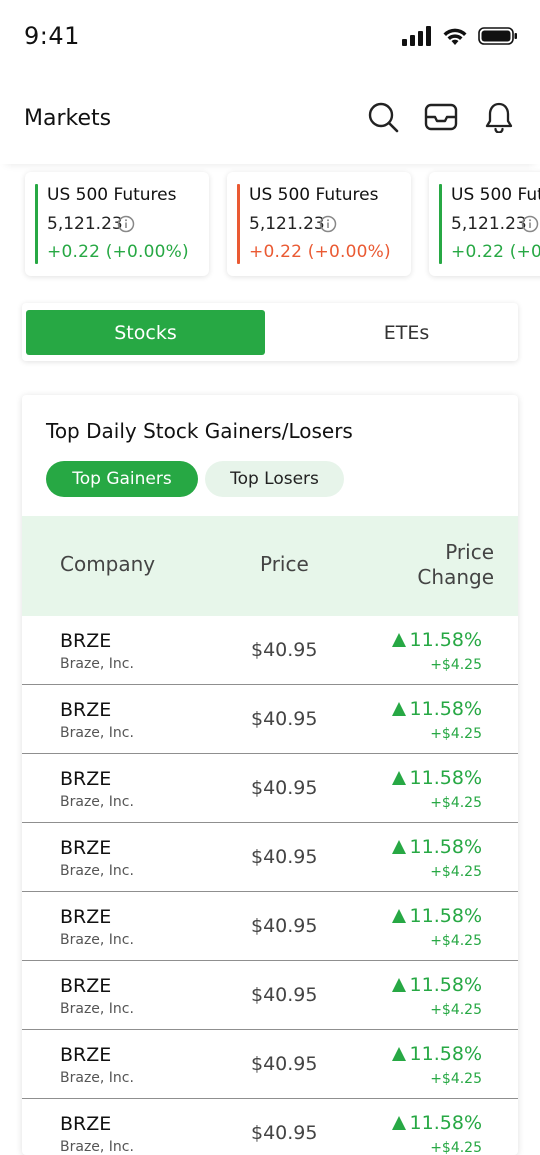 This screenshot has width=540, height=1155. Describe the element at coordinates (68, 118) in the screenshot. I see `page-title: Markets` at that location.